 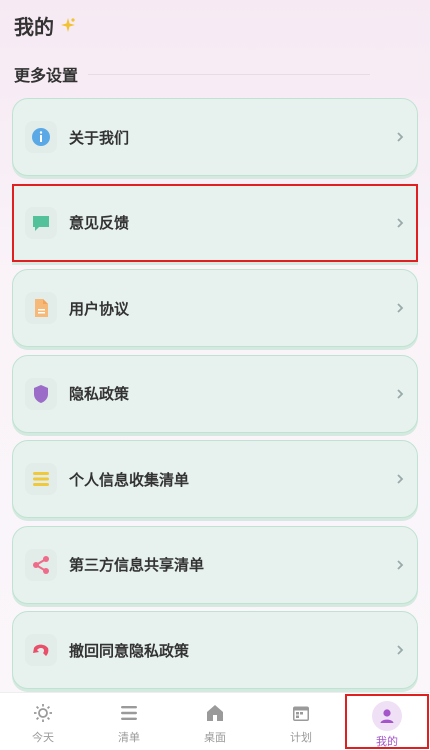 I want to click on section-header: 更多设置, so click(x=192, y=74).